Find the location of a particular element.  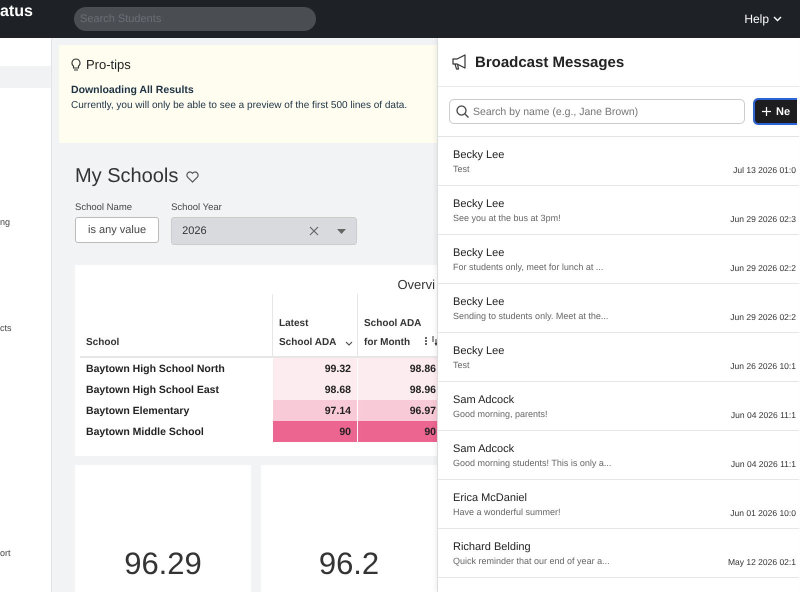

table-cell: Baytown High School North is located at coordinates (176, 368).